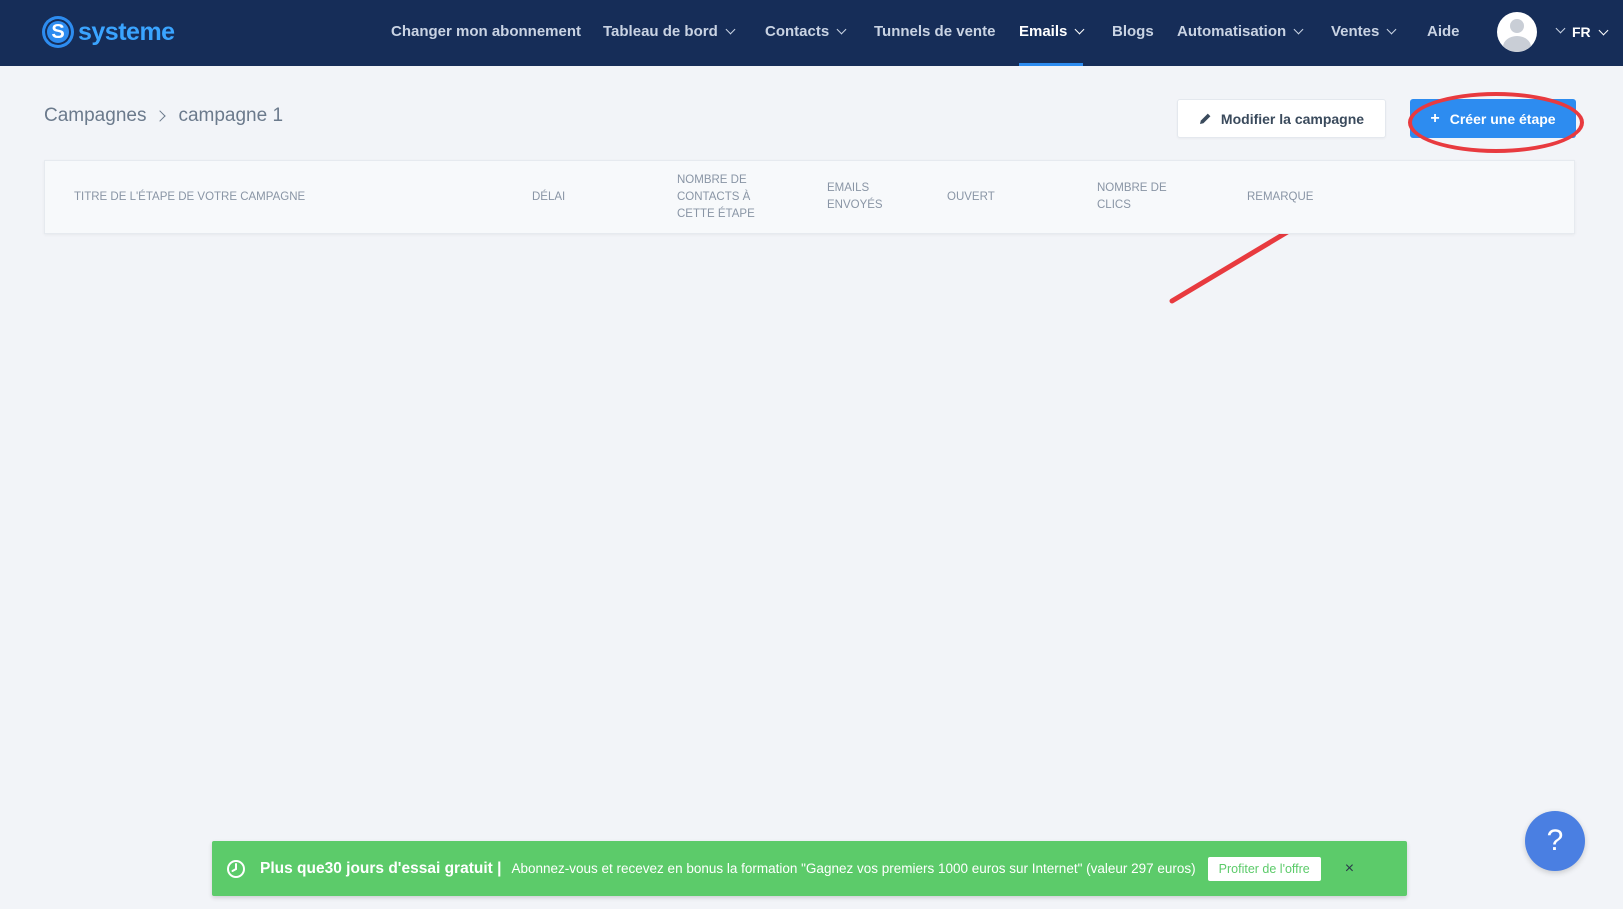 Image resolution: width=1623 pixels, height=909 pixels. I want to click on language-selector: FR, so click(1590, 33).